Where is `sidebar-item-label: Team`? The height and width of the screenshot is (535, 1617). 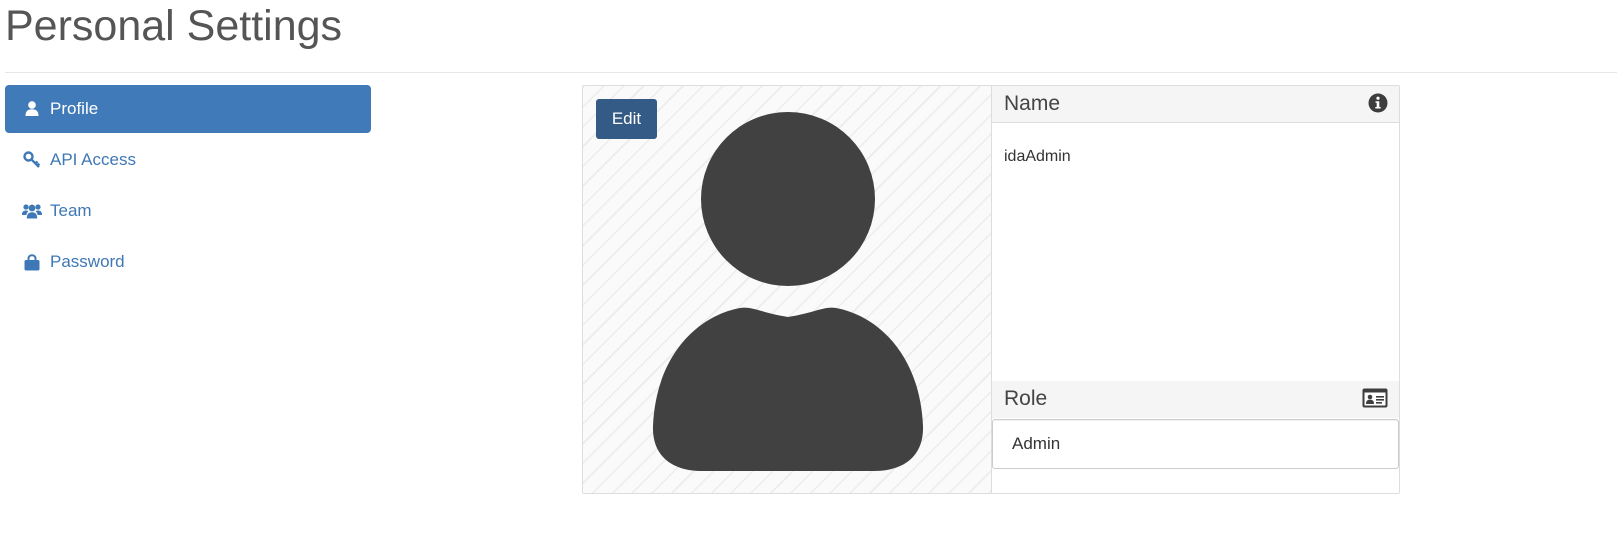
sidebar-item-label: Team is located at coordinates (71, 210).